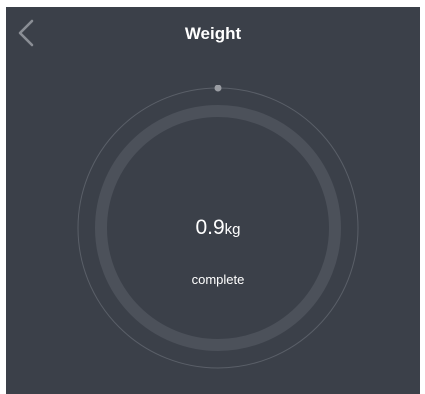 This screenshot has width=425, height=394. Describe the element at coordinates (218, 279) in the screenshot. I see `status-text: complete` at that location.